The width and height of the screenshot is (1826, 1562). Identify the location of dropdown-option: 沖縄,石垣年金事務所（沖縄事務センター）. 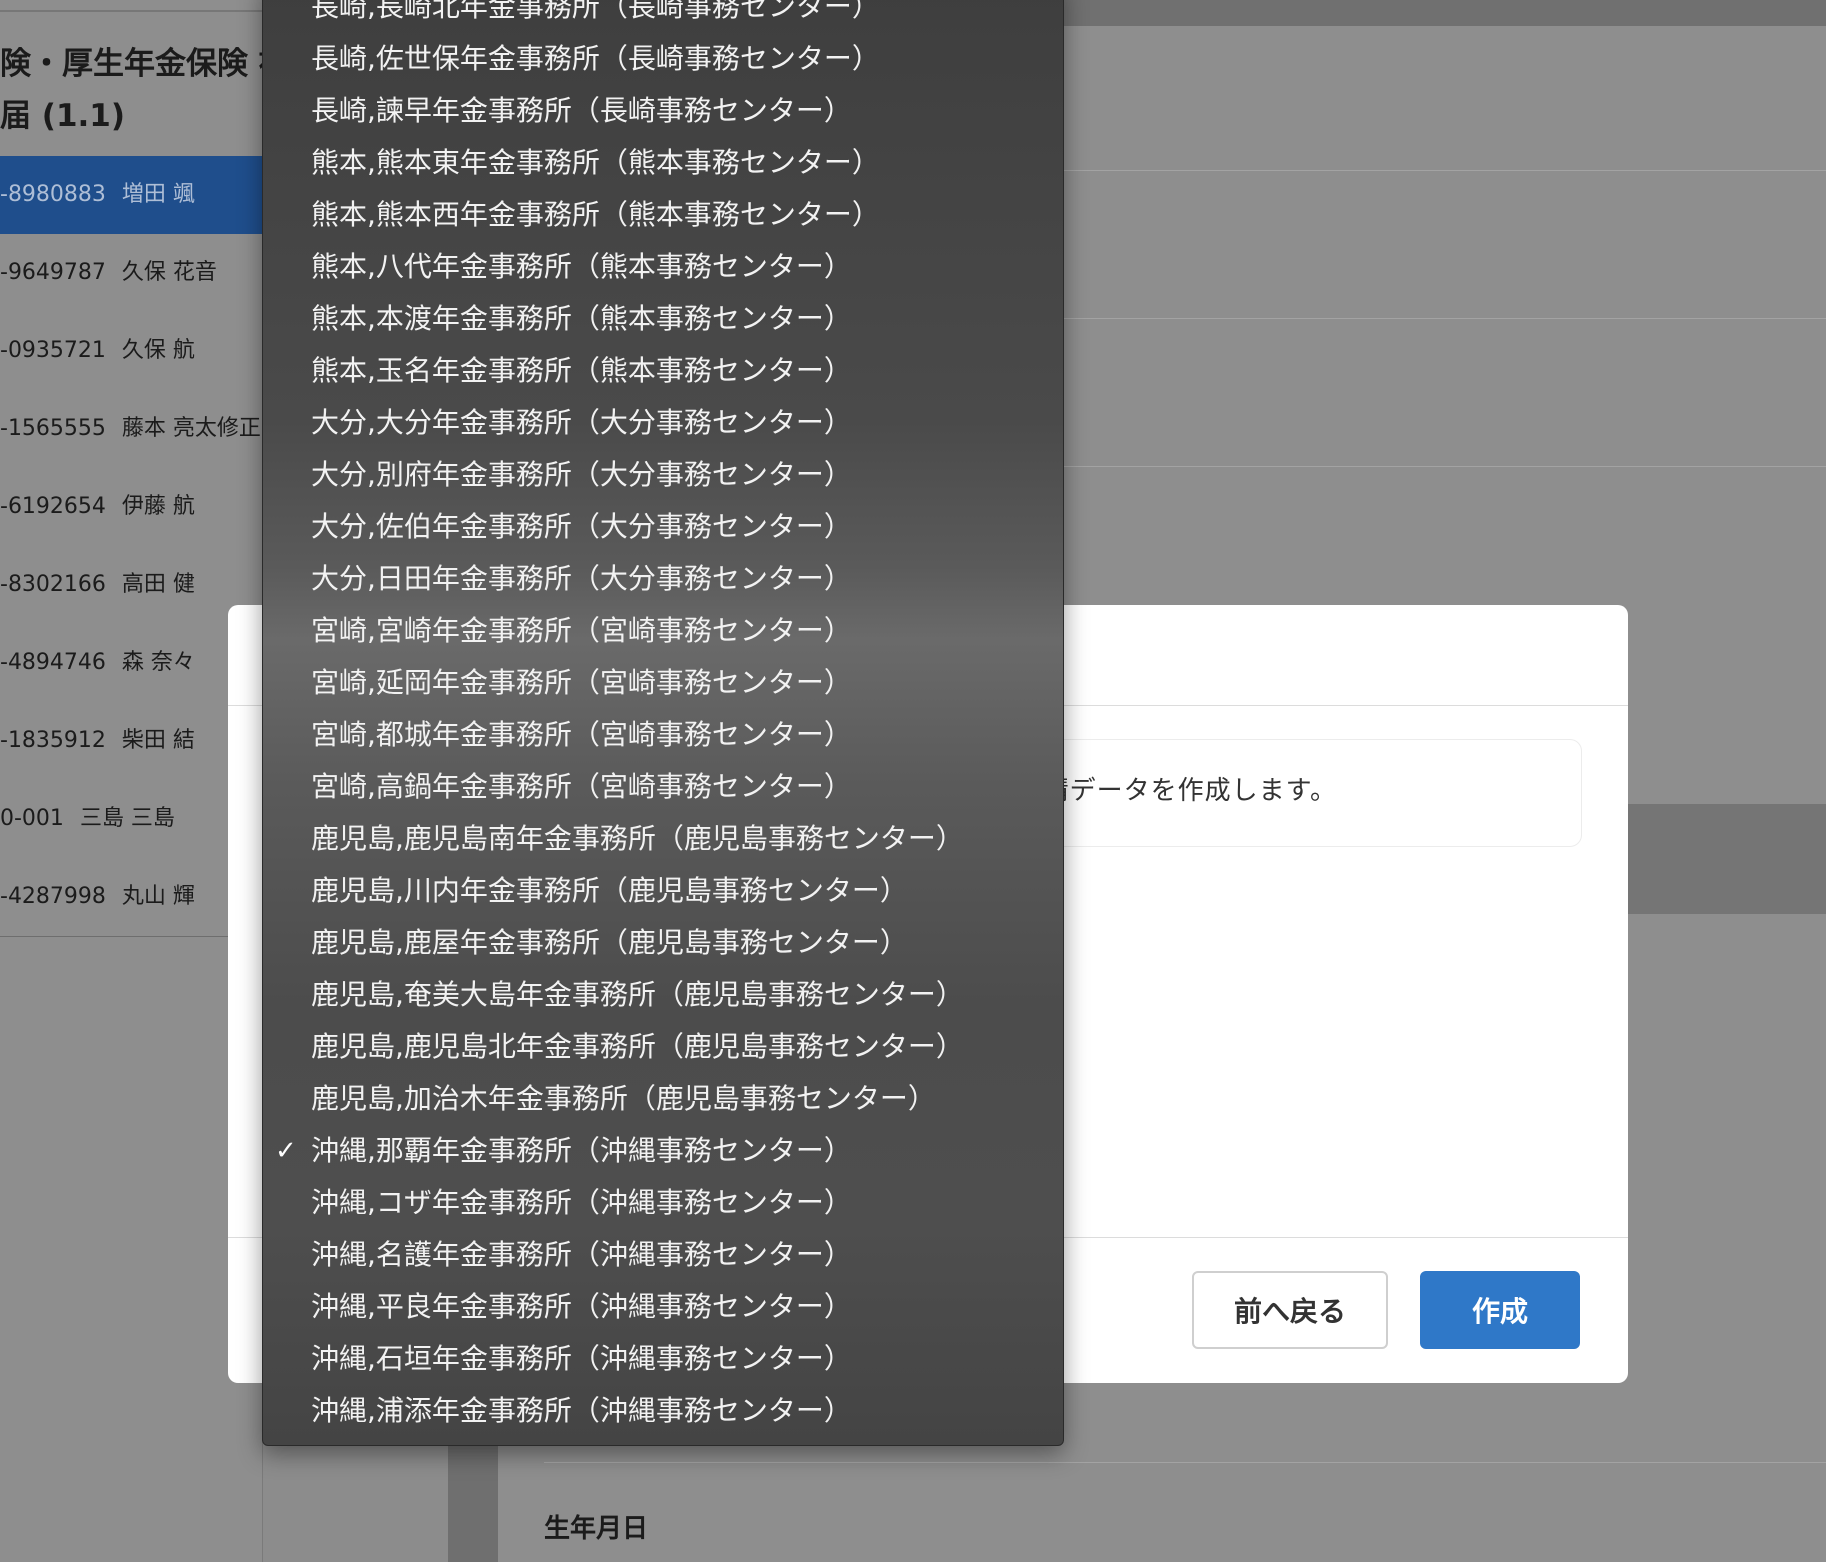
(663, 1359).